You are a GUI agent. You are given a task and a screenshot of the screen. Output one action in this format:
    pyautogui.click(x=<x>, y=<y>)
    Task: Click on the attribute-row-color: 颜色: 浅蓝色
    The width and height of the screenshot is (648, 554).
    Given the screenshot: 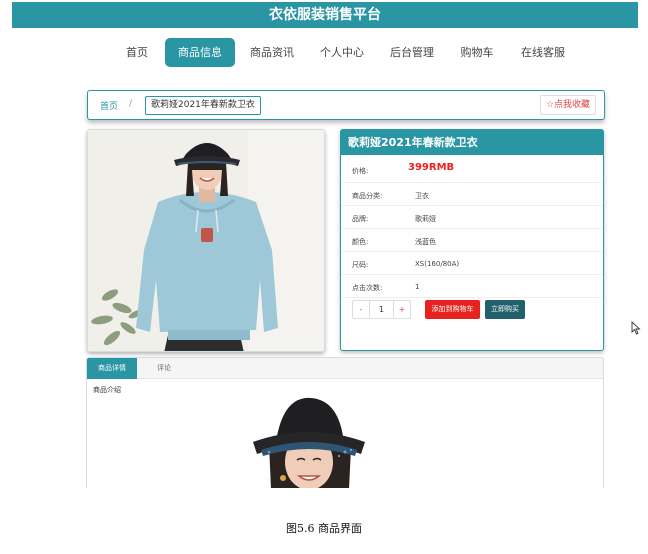 What is the action you would take?
    pyautogui.click(x=472, y=240)
    